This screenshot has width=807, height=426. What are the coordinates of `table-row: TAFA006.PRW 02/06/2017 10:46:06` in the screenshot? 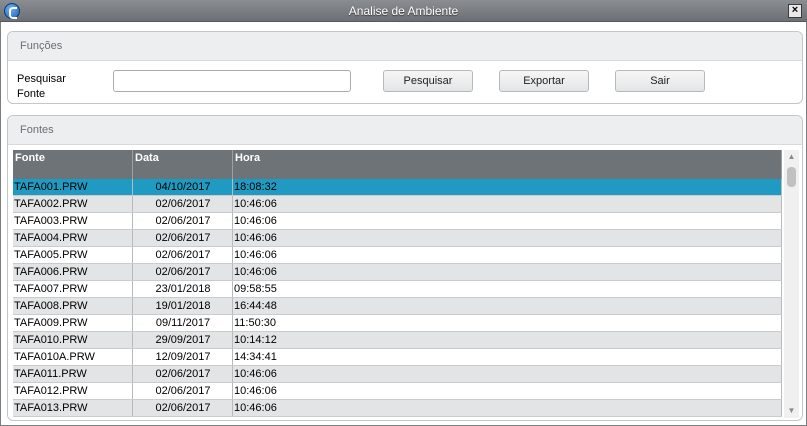 It's located at (397, 272).